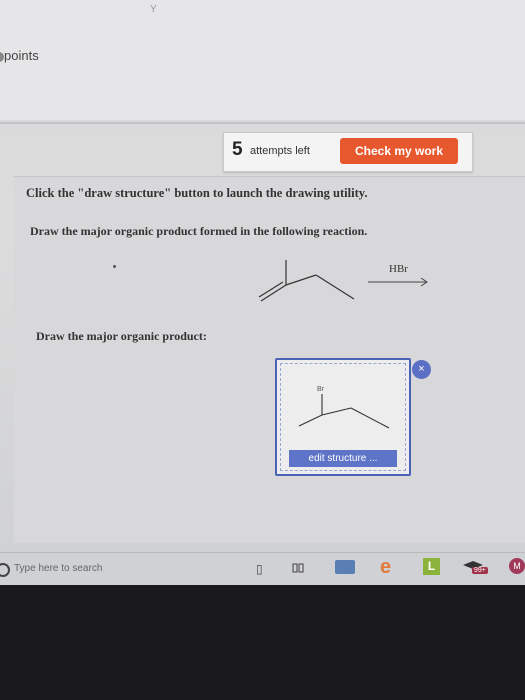 This screenshot has height=700, width=525. Describe the element at coordinates (431, 566) in the screenshot. I see `app-l-icon: L` at that location.